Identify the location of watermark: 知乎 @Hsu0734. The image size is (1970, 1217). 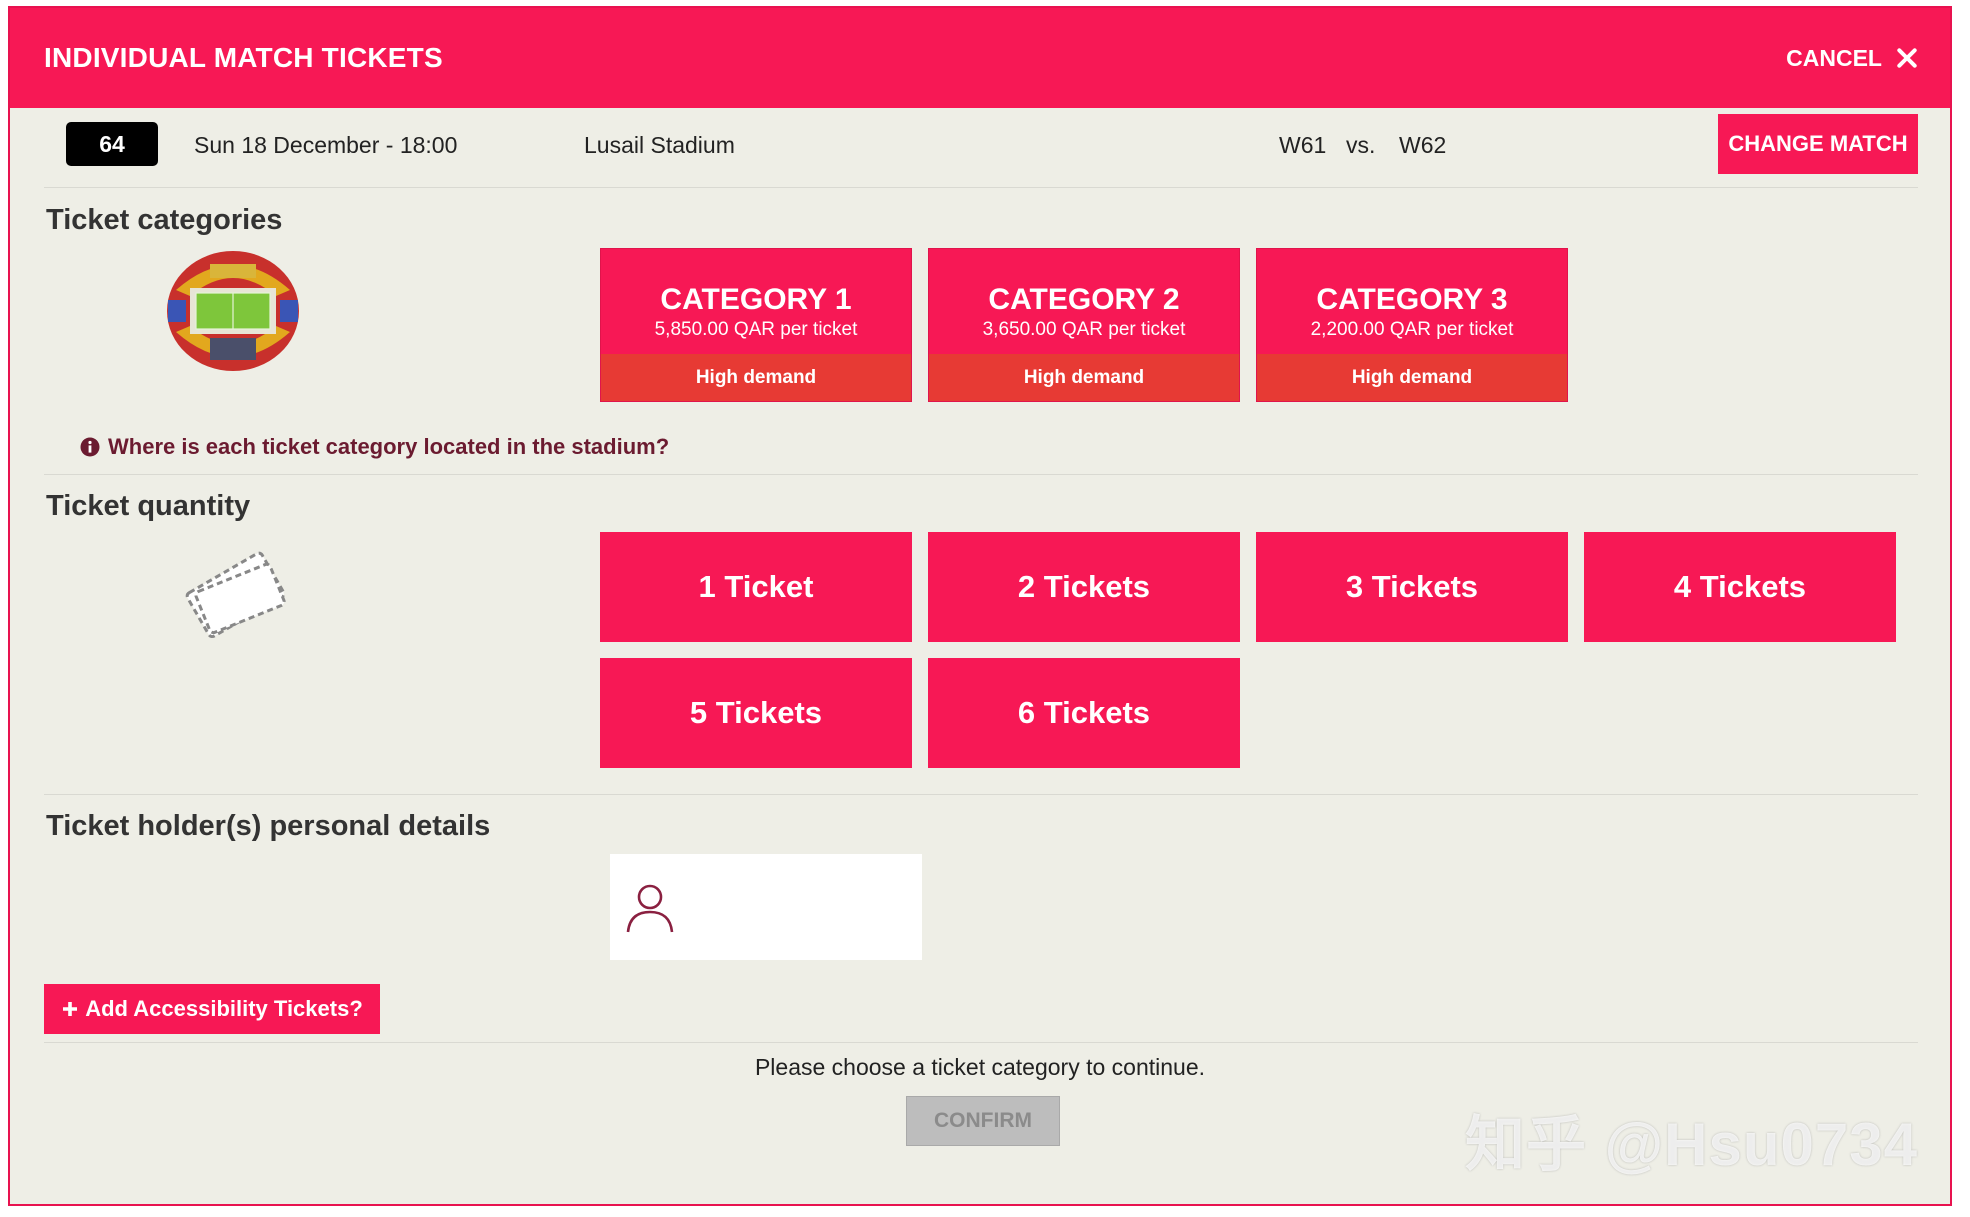
(1691, 1144).